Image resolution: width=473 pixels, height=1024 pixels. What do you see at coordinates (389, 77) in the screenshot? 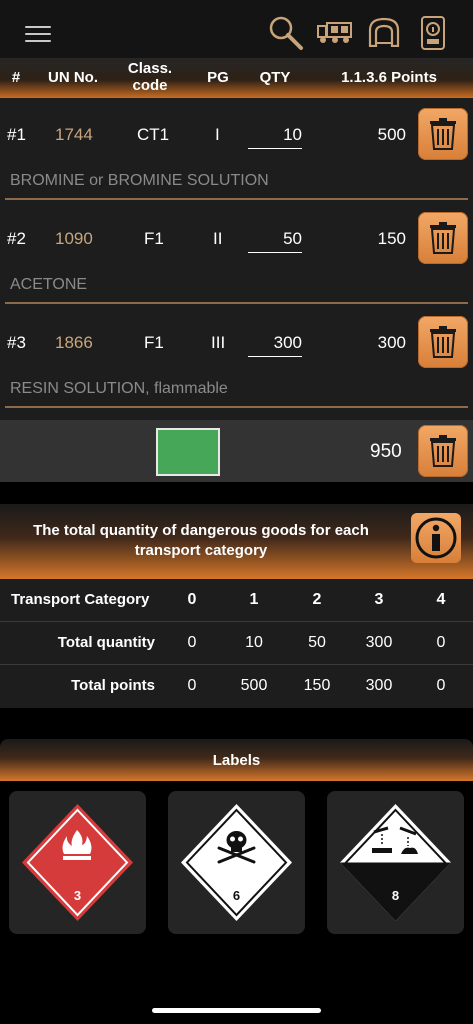
I see `column-points: 1.1.3.6 Points` at bounding box center [389, 77].